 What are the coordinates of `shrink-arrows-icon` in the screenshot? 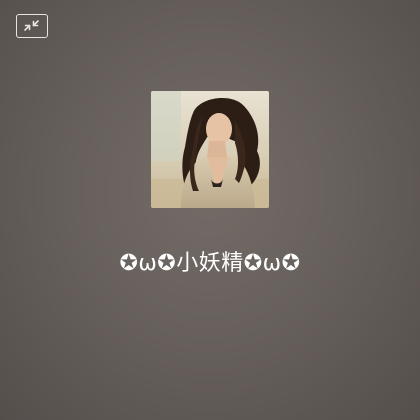 It's located at (31, 25).